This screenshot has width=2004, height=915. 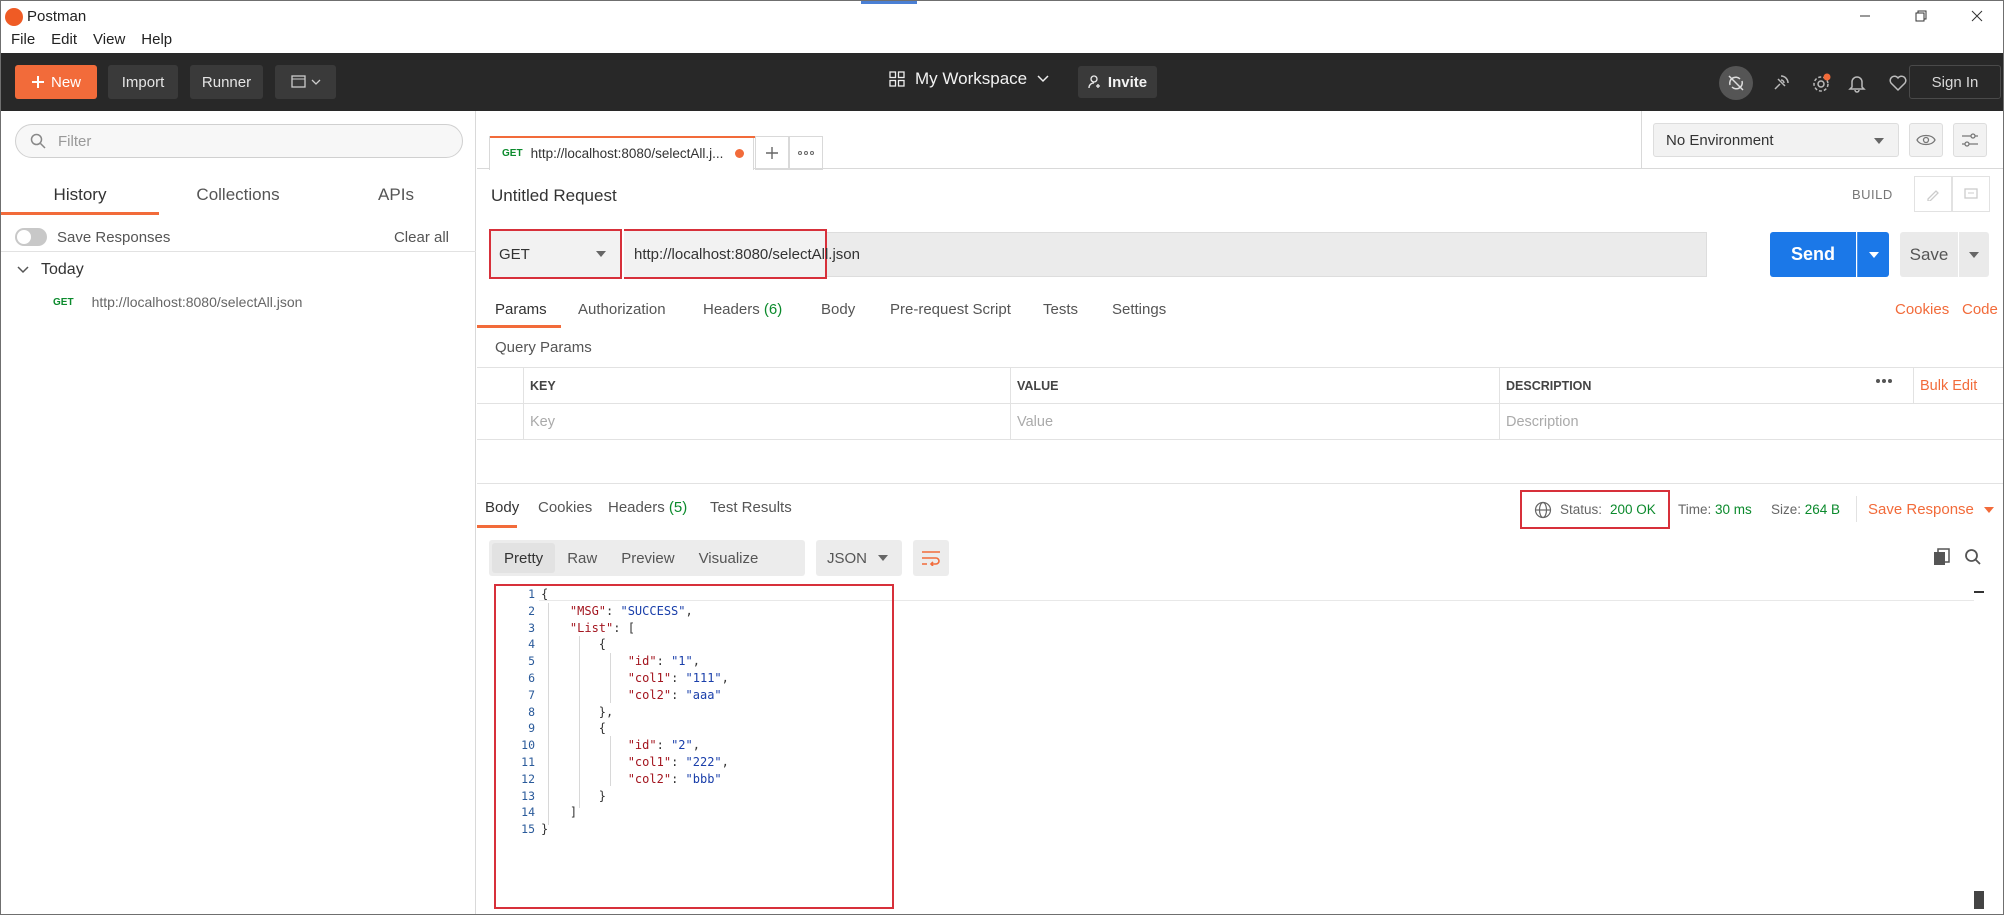 I want to click on tab-history: History, so click(x=80, y=194).